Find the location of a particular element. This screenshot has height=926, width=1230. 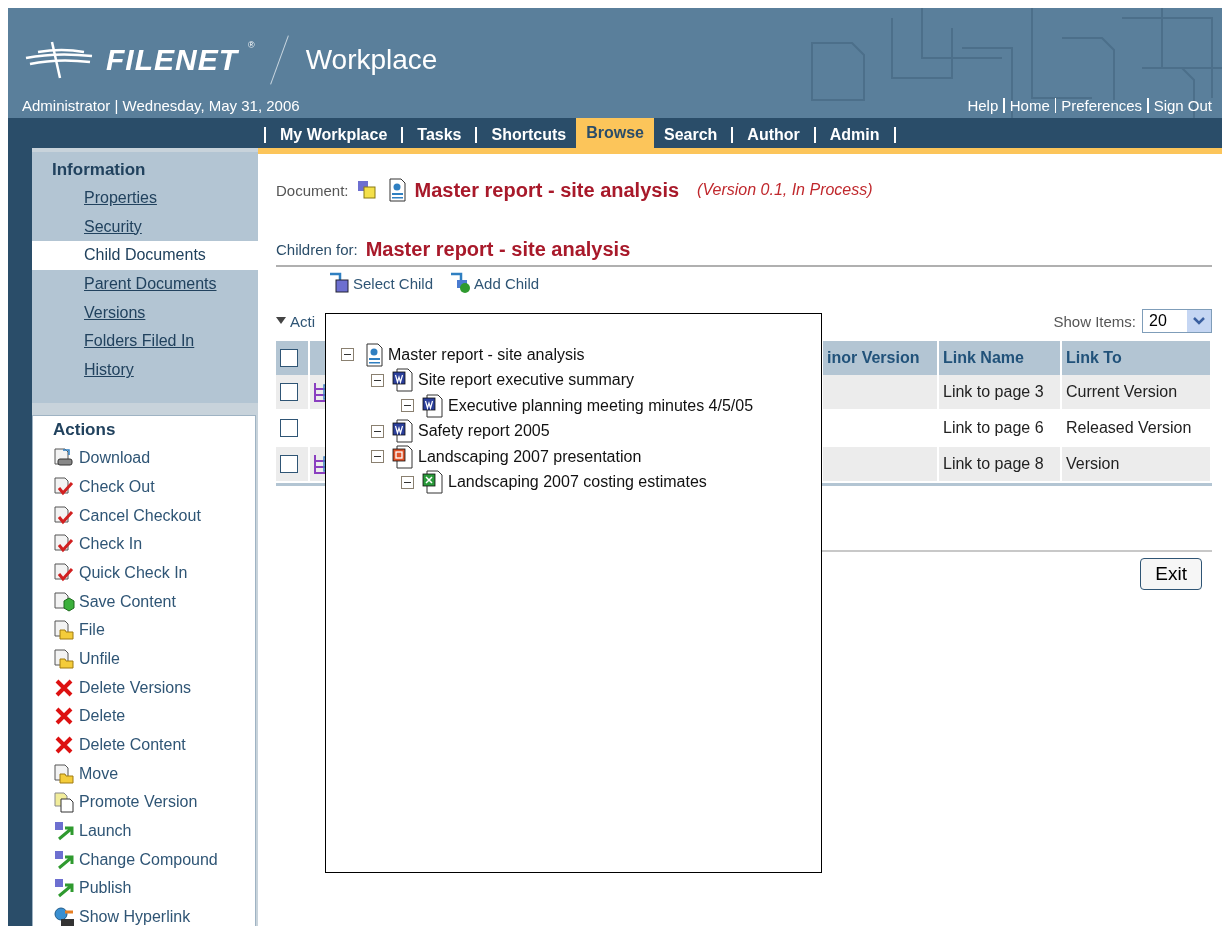

select-child-icon is located at coordinates (339, 283).